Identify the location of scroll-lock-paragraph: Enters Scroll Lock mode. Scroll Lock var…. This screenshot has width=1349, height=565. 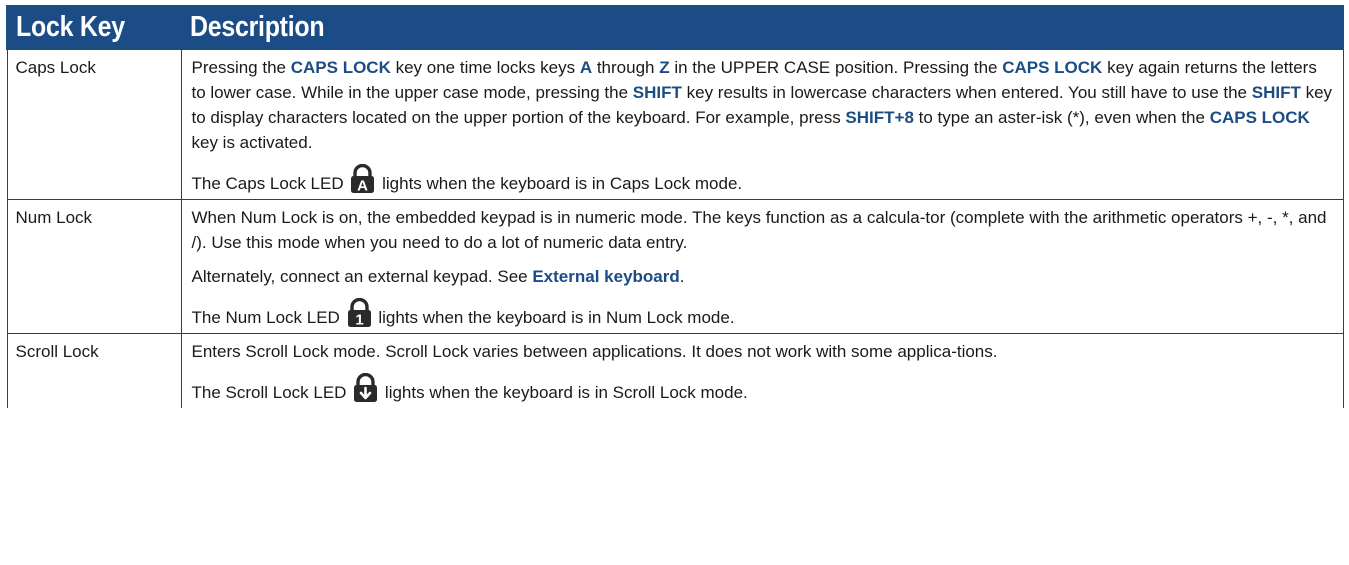
(594, 351).